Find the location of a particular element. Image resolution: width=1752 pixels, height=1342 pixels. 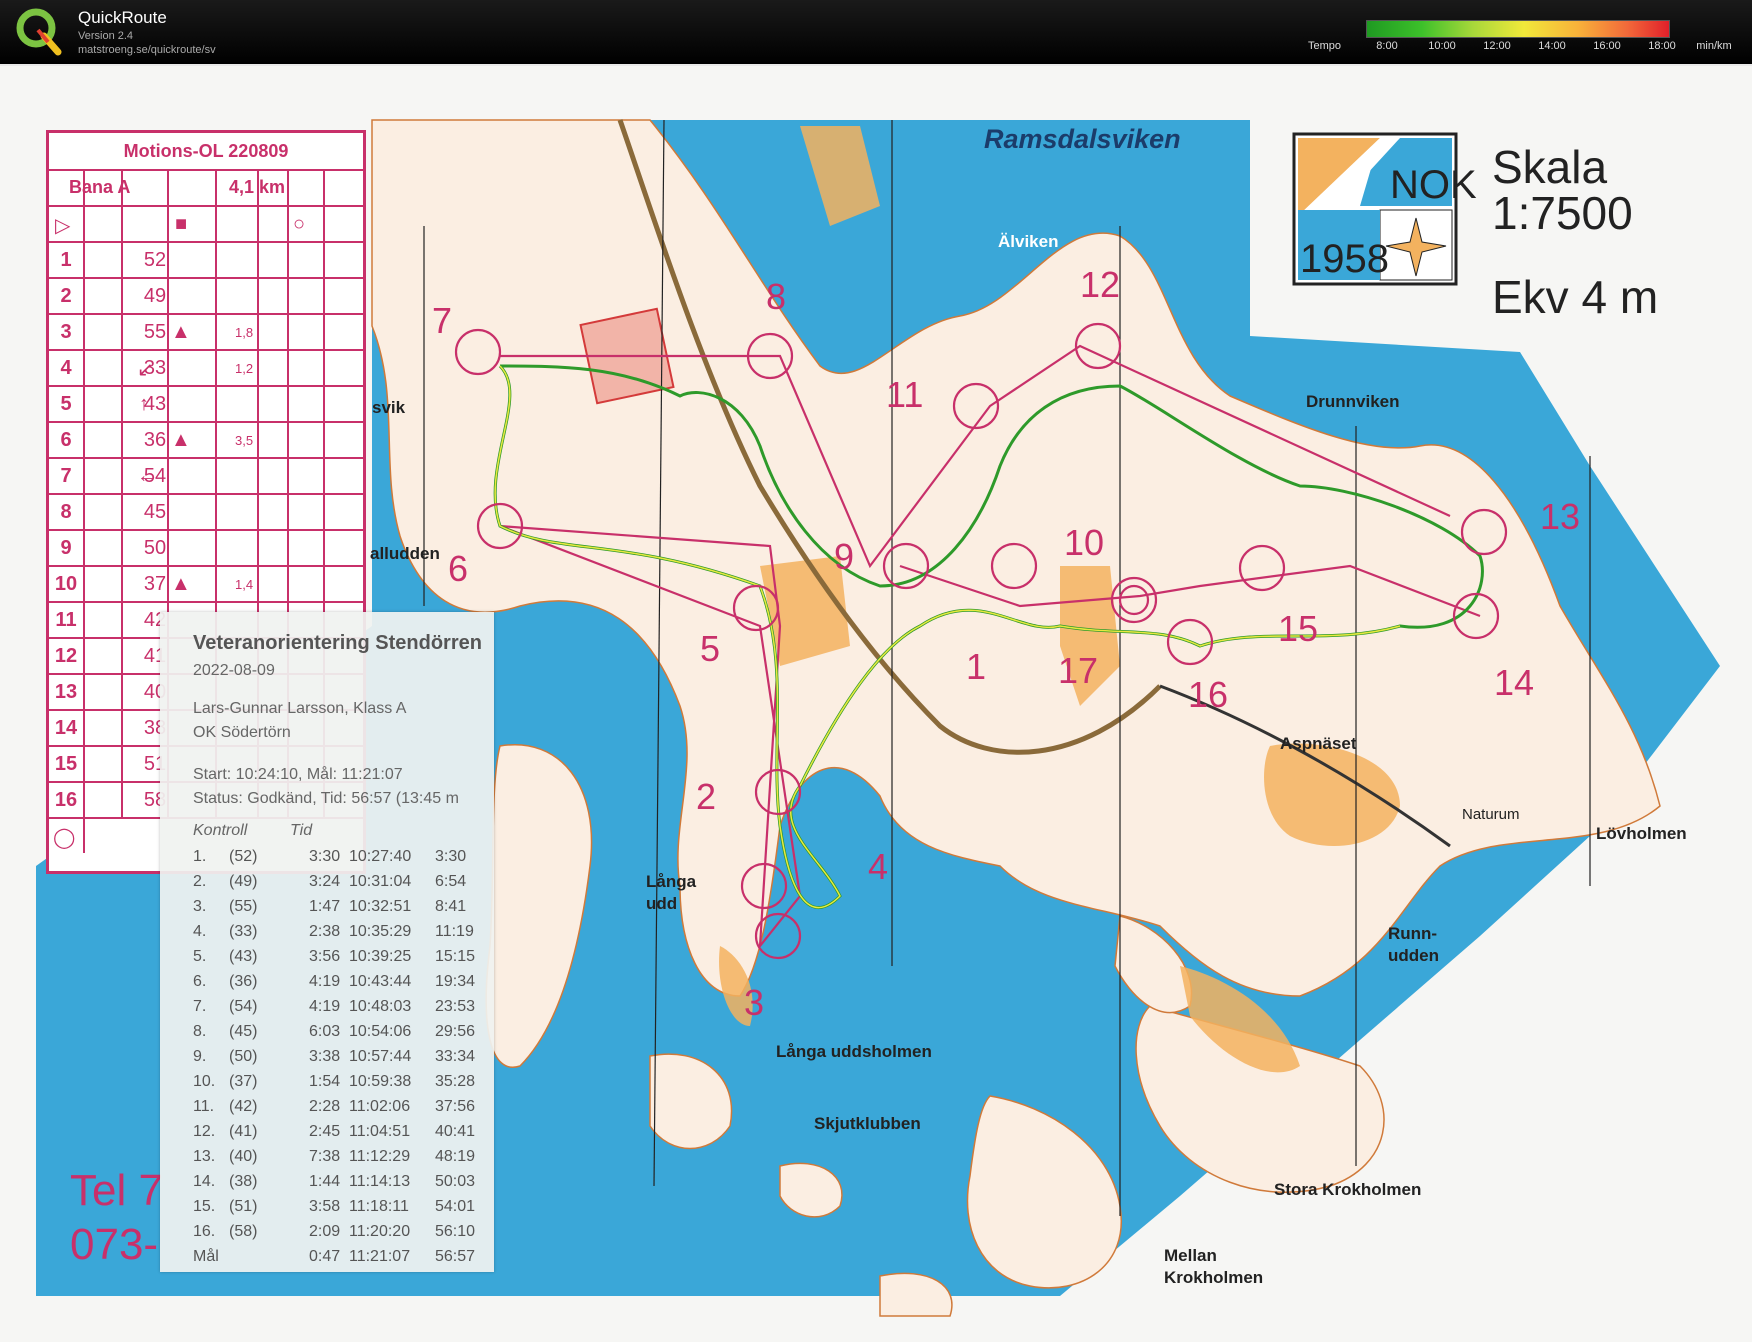

place-alviken: Älviken is located at coordinates (1028, 241).